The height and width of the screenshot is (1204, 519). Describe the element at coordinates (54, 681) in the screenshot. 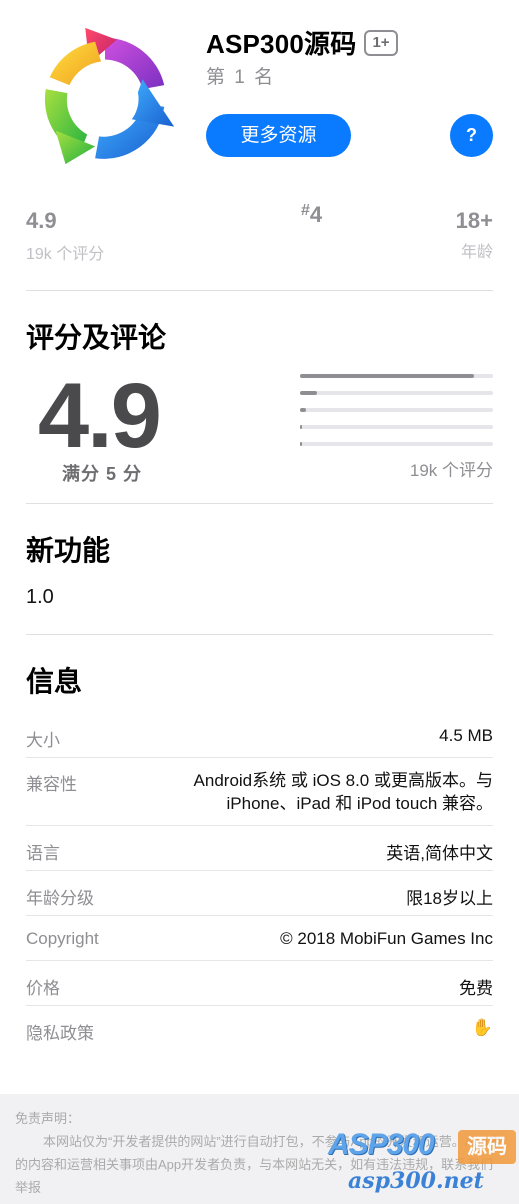

I see `info-section-title: 信息` at that location.